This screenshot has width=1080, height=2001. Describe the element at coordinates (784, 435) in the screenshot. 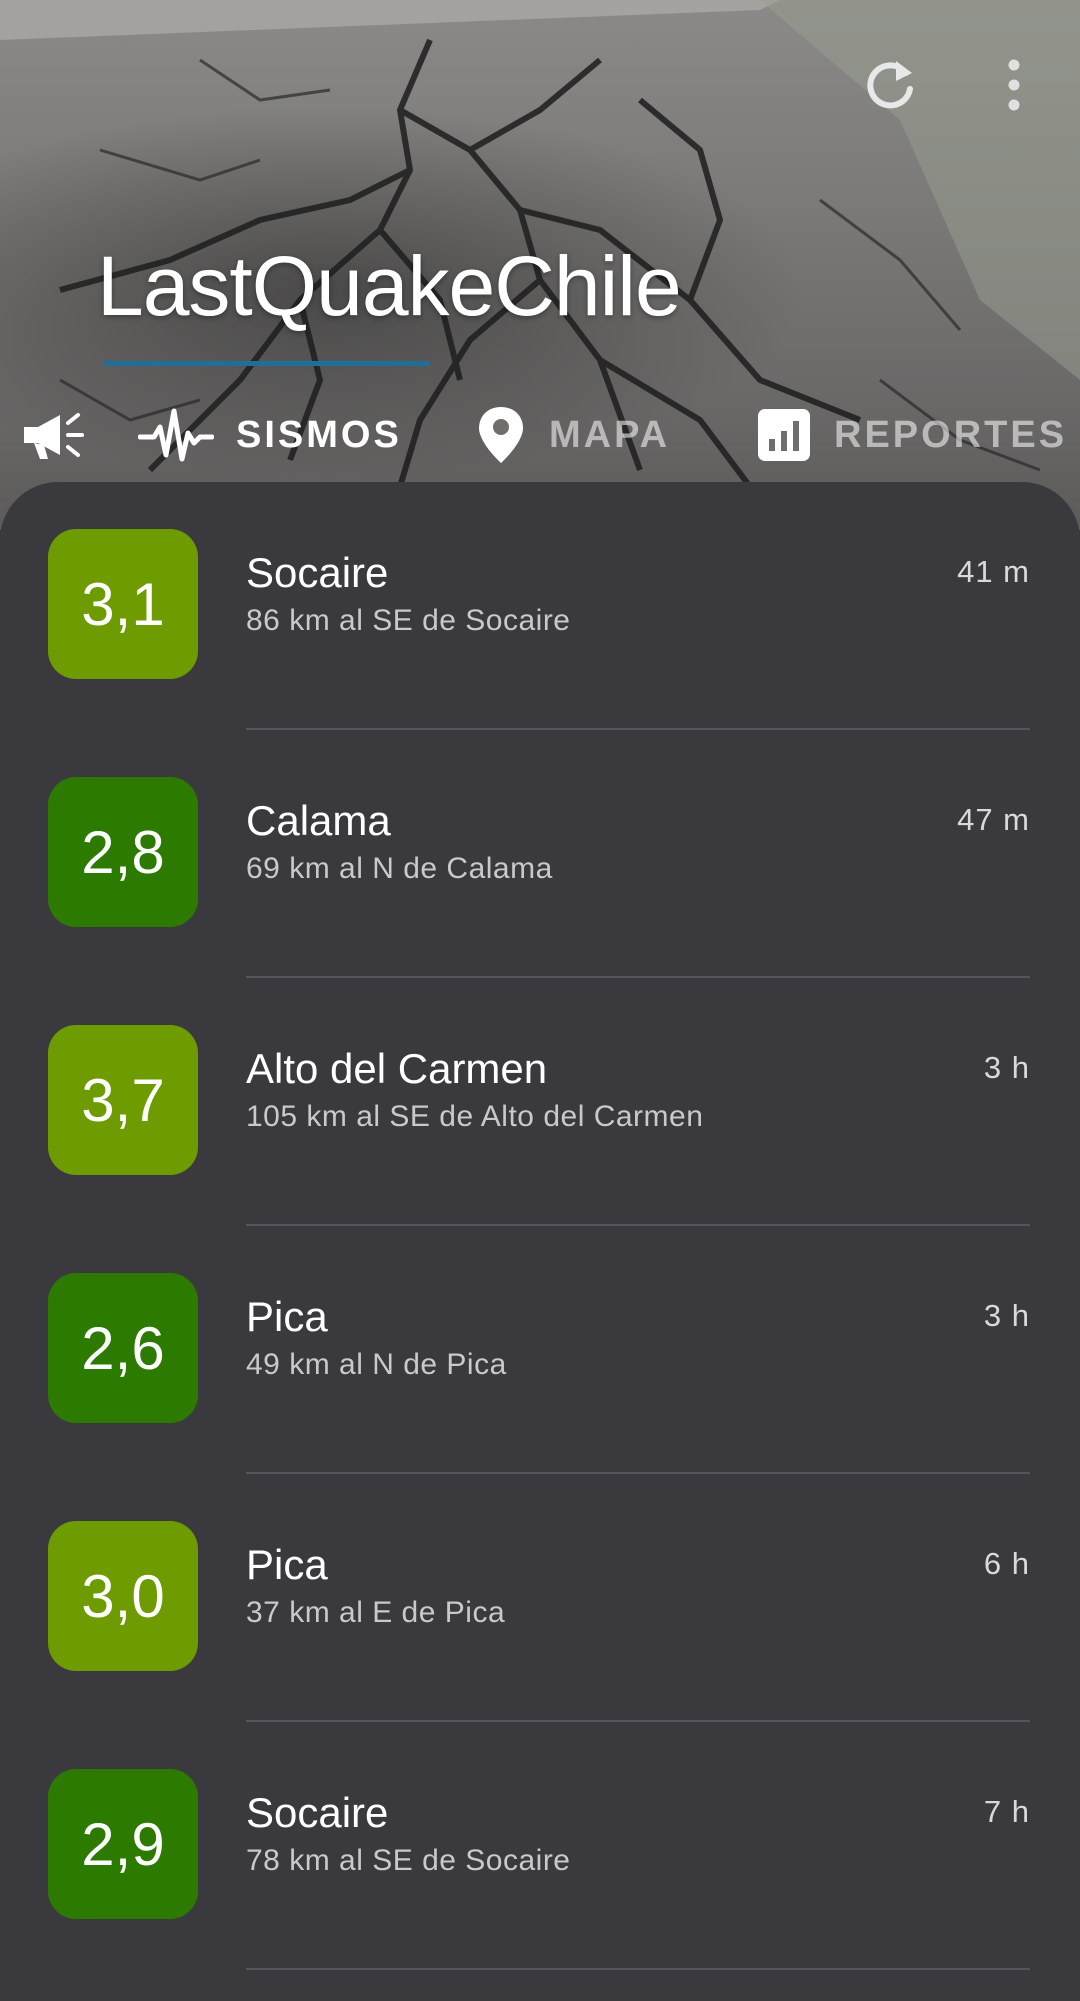

I see `bar-chart-icon` at that location.